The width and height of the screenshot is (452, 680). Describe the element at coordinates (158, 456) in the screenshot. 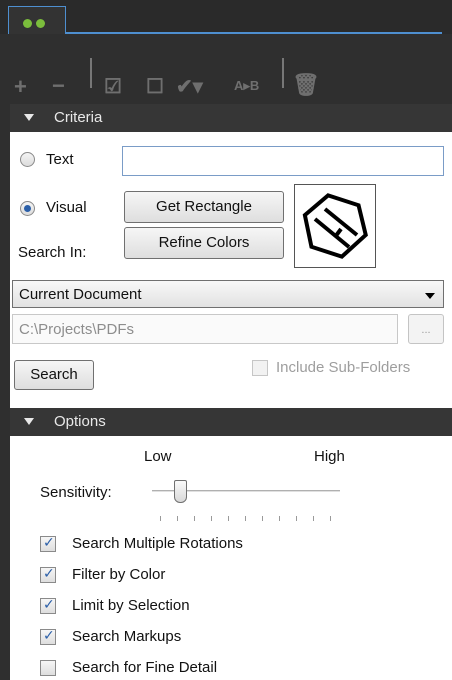

I see `sensitivity-low-label: Low` at that location.